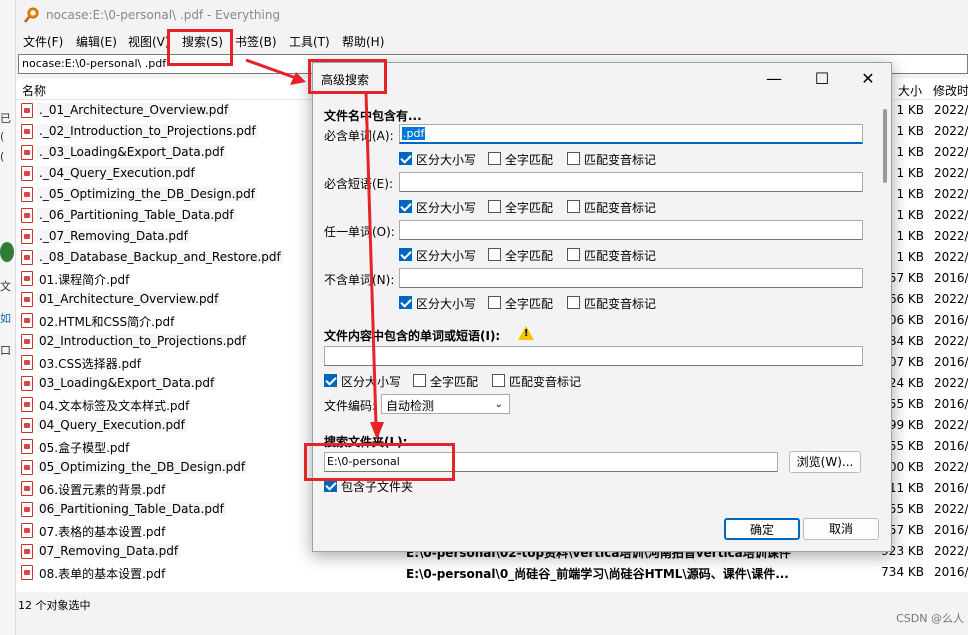 The height and width of the screenshot is (635, 968). Describe the element at coordinates (2, 136) in the screenshot. I see `bg-text: (` at that location.